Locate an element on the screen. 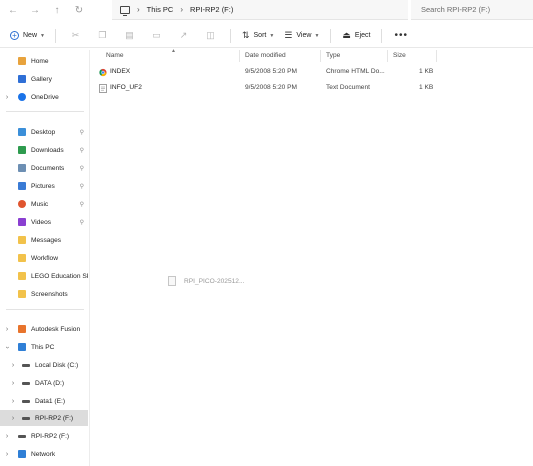  sidebar-item-onedrive: › OneDrive is located at coordinates (44, 97).